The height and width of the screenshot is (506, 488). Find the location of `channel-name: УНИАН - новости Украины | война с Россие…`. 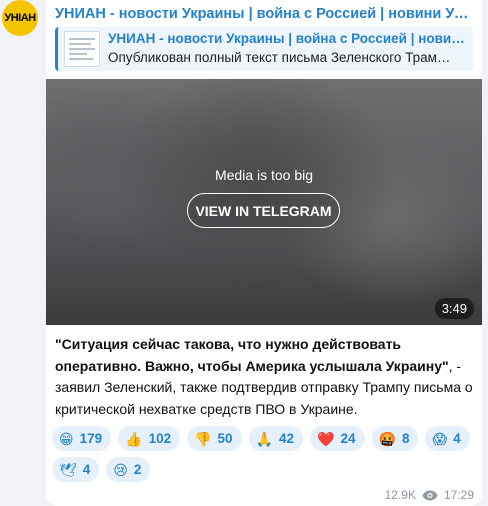

channel-name: УНИАН - новости Украины | война с Россие… is located at coordinates (265, 14).